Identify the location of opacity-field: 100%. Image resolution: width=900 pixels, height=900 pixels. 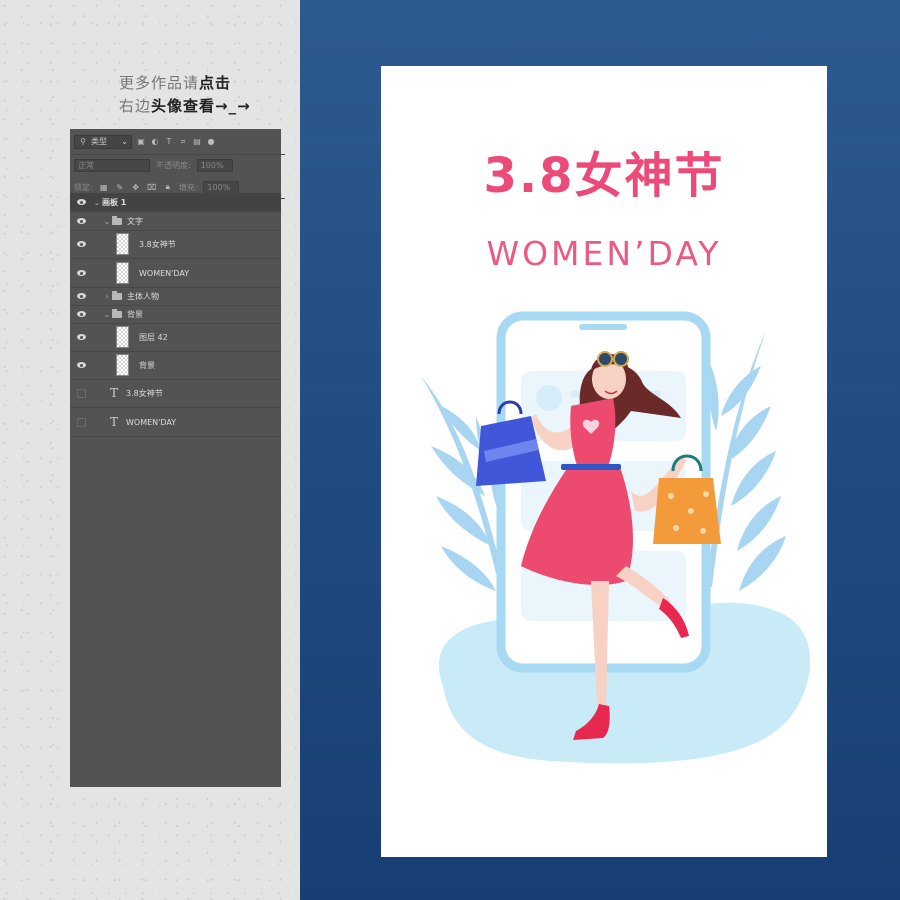
(214, 165).